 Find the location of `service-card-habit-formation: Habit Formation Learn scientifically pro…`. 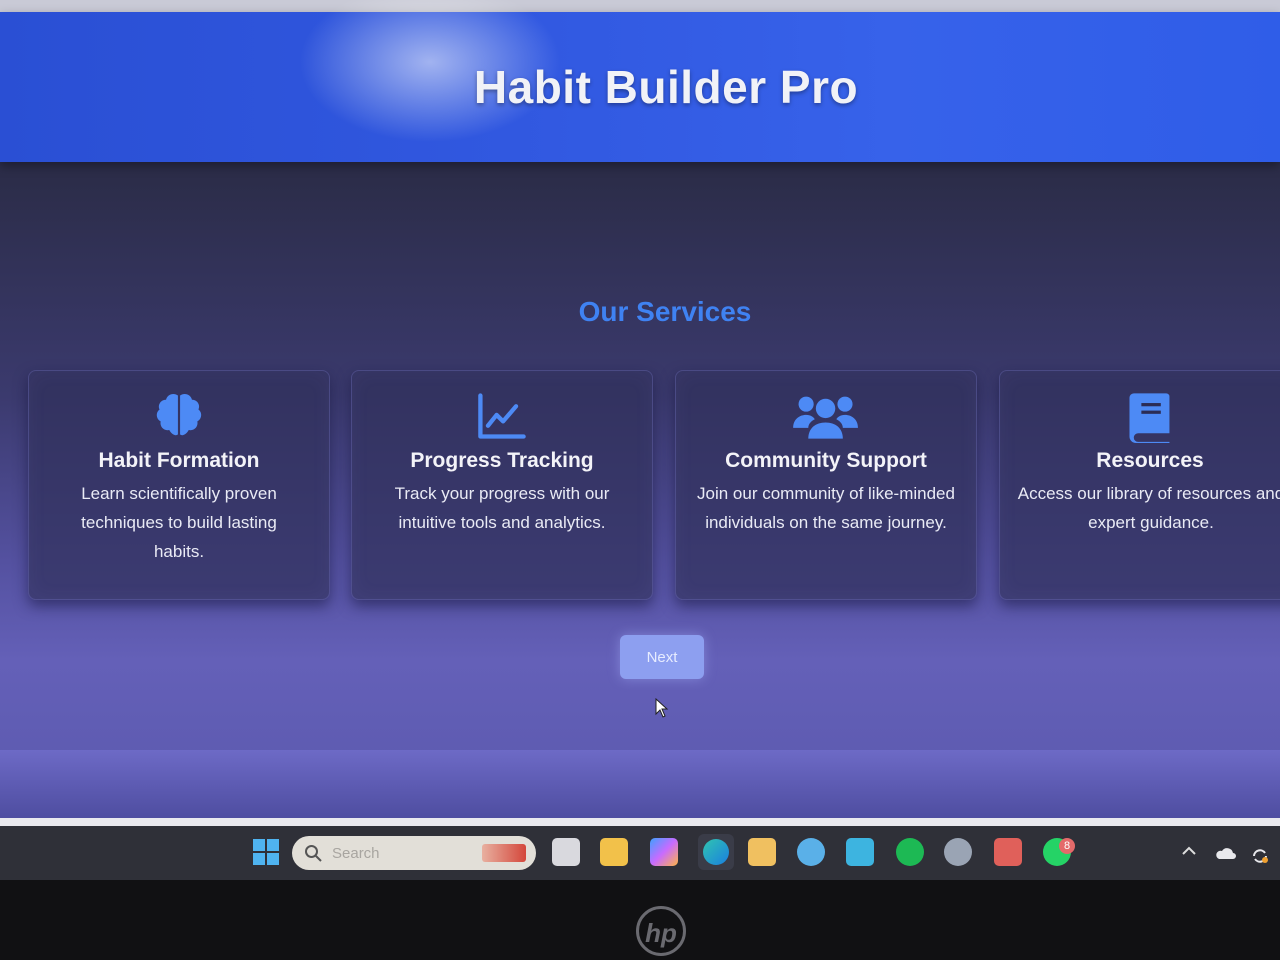

service-card-habit-formation: Habit Formation Learn scientifically pro… is located at coordinates (179, 485).